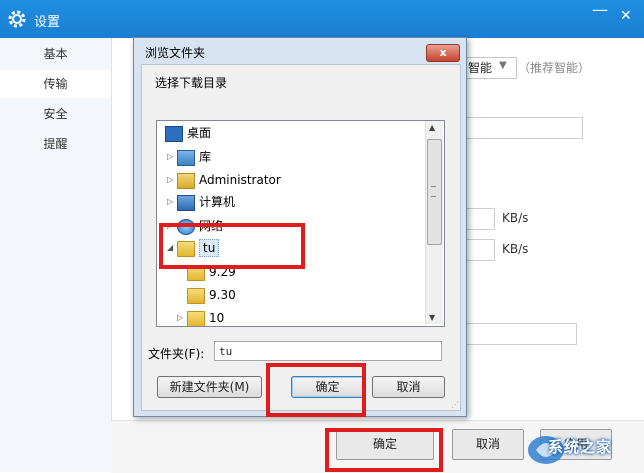 The height and width of the screenshot is (473, 644). I want to click on settings-cancel-button: 取消, so click(488, 444).